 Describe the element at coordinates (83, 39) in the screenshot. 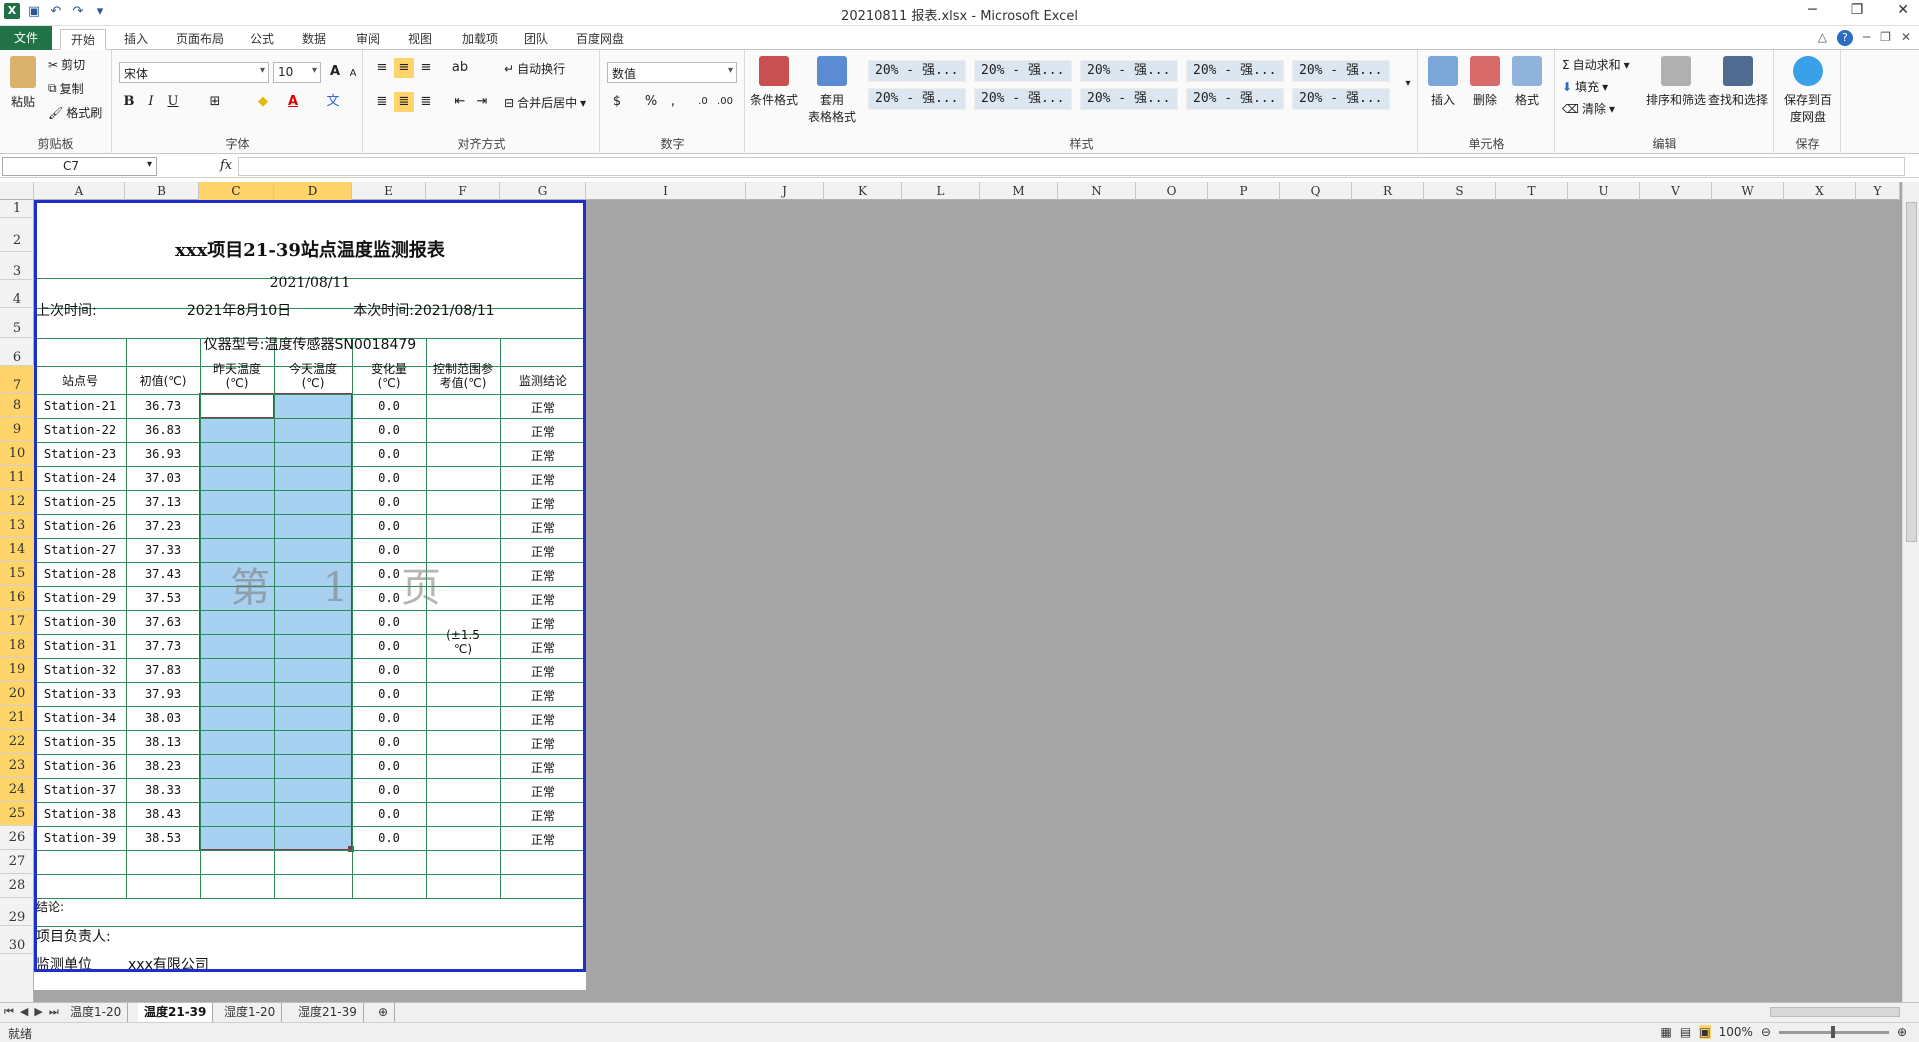

I see `tab-home: 开始` at that location.